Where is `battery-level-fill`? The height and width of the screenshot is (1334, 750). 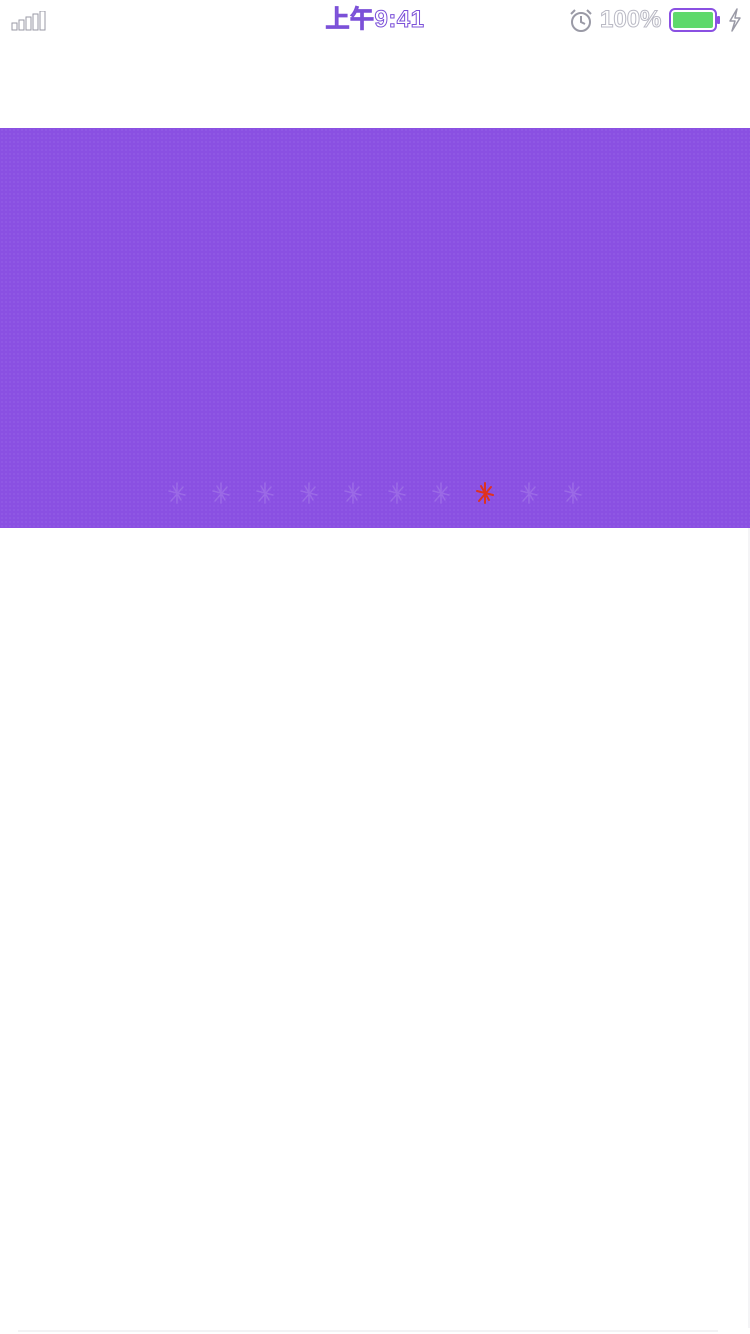
battery-level-fill is located at coordinates (693, 20).